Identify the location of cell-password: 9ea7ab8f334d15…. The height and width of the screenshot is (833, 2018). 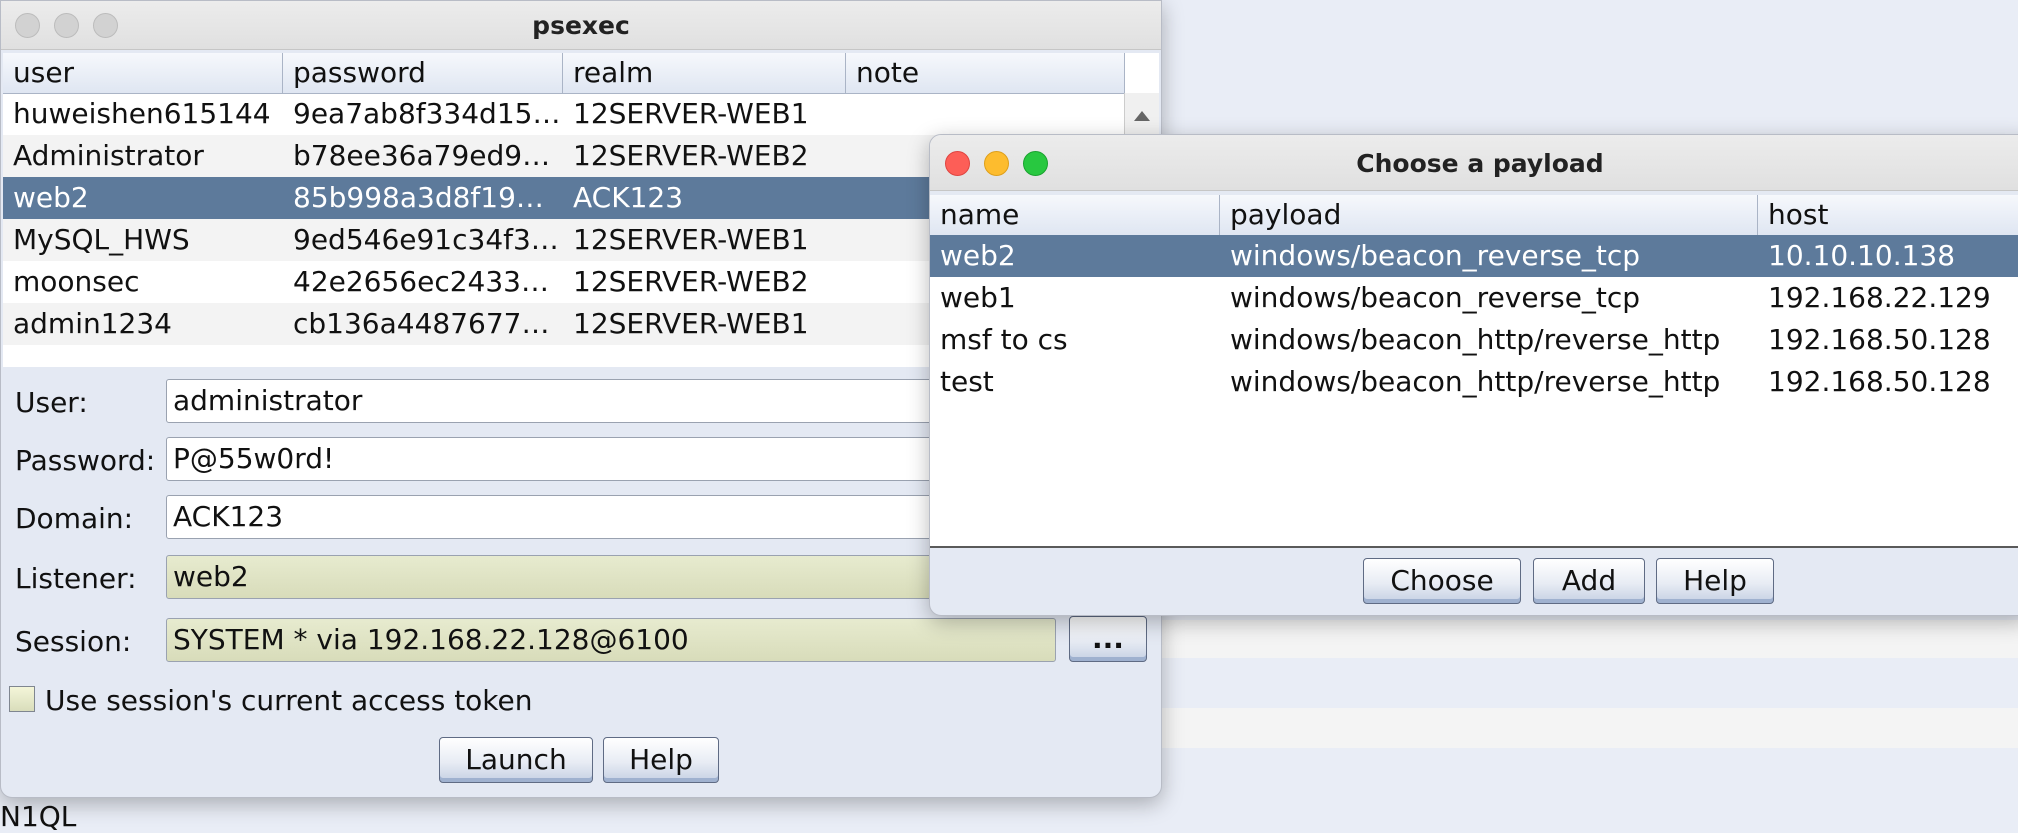
(427, 113).